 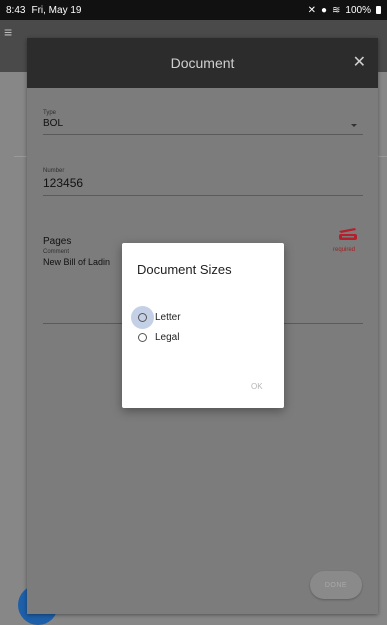 I want to click on radio-option-letter: Letter, so click(x=156, y=317).